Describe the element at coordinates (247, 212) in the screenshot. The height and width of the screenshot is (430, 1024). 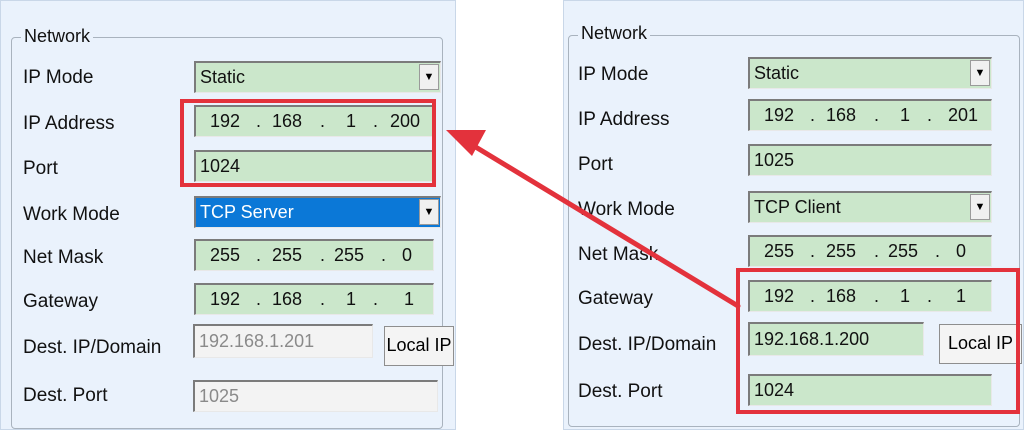
I see `work-mode-value: TCP Server` at that location.